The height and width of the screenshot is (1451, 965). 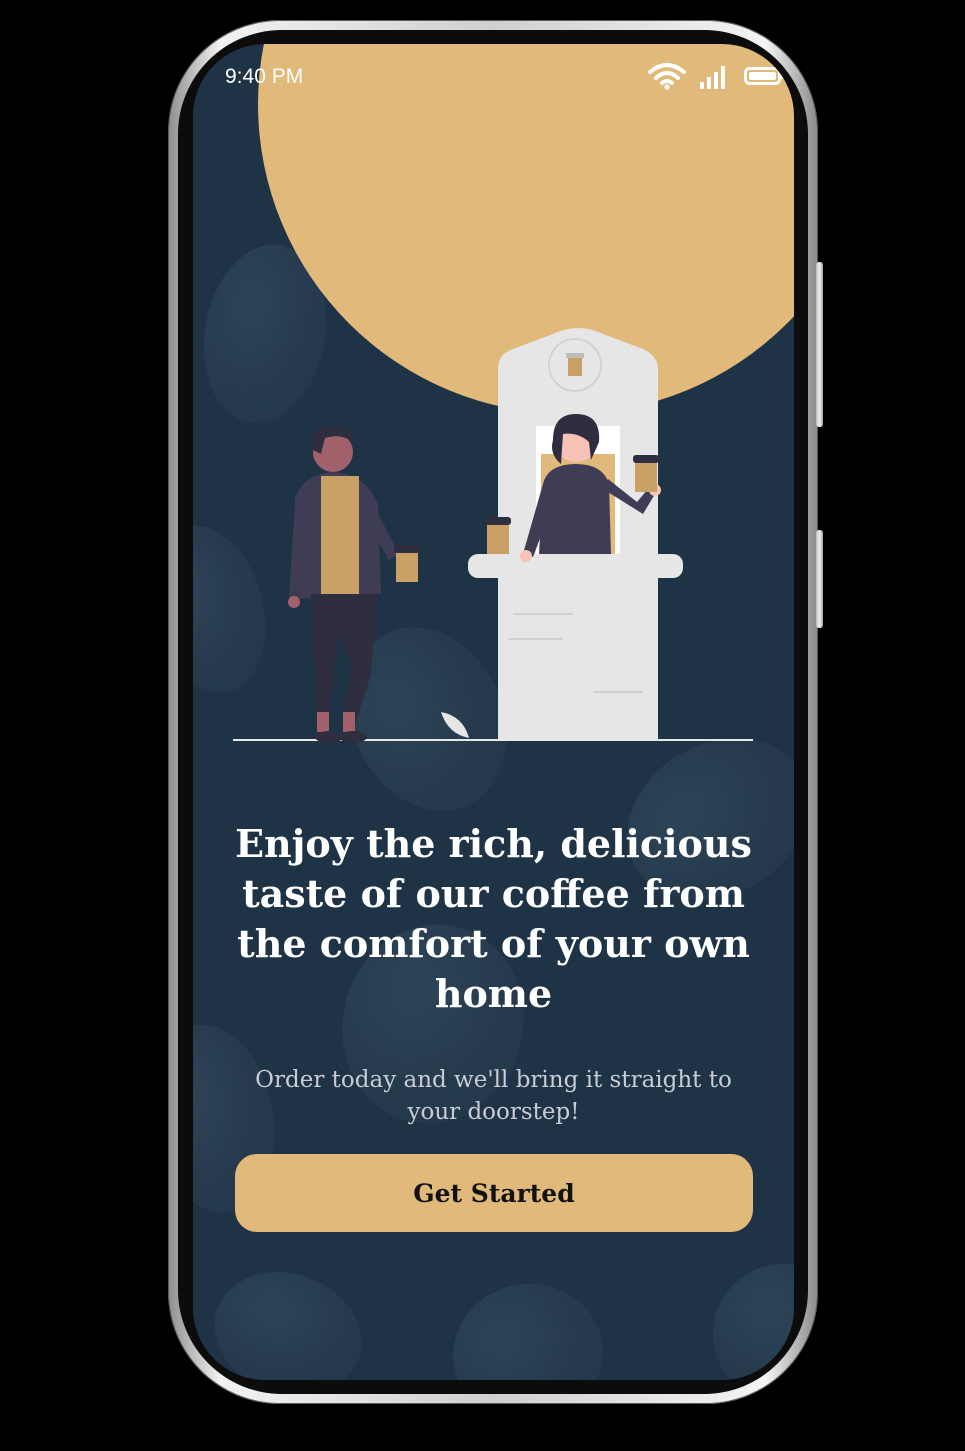 What do you see at coordinates (494, 1193) in the screenshot?
I see `get-started-button: Get Started` at bounding box center [494, 1193].